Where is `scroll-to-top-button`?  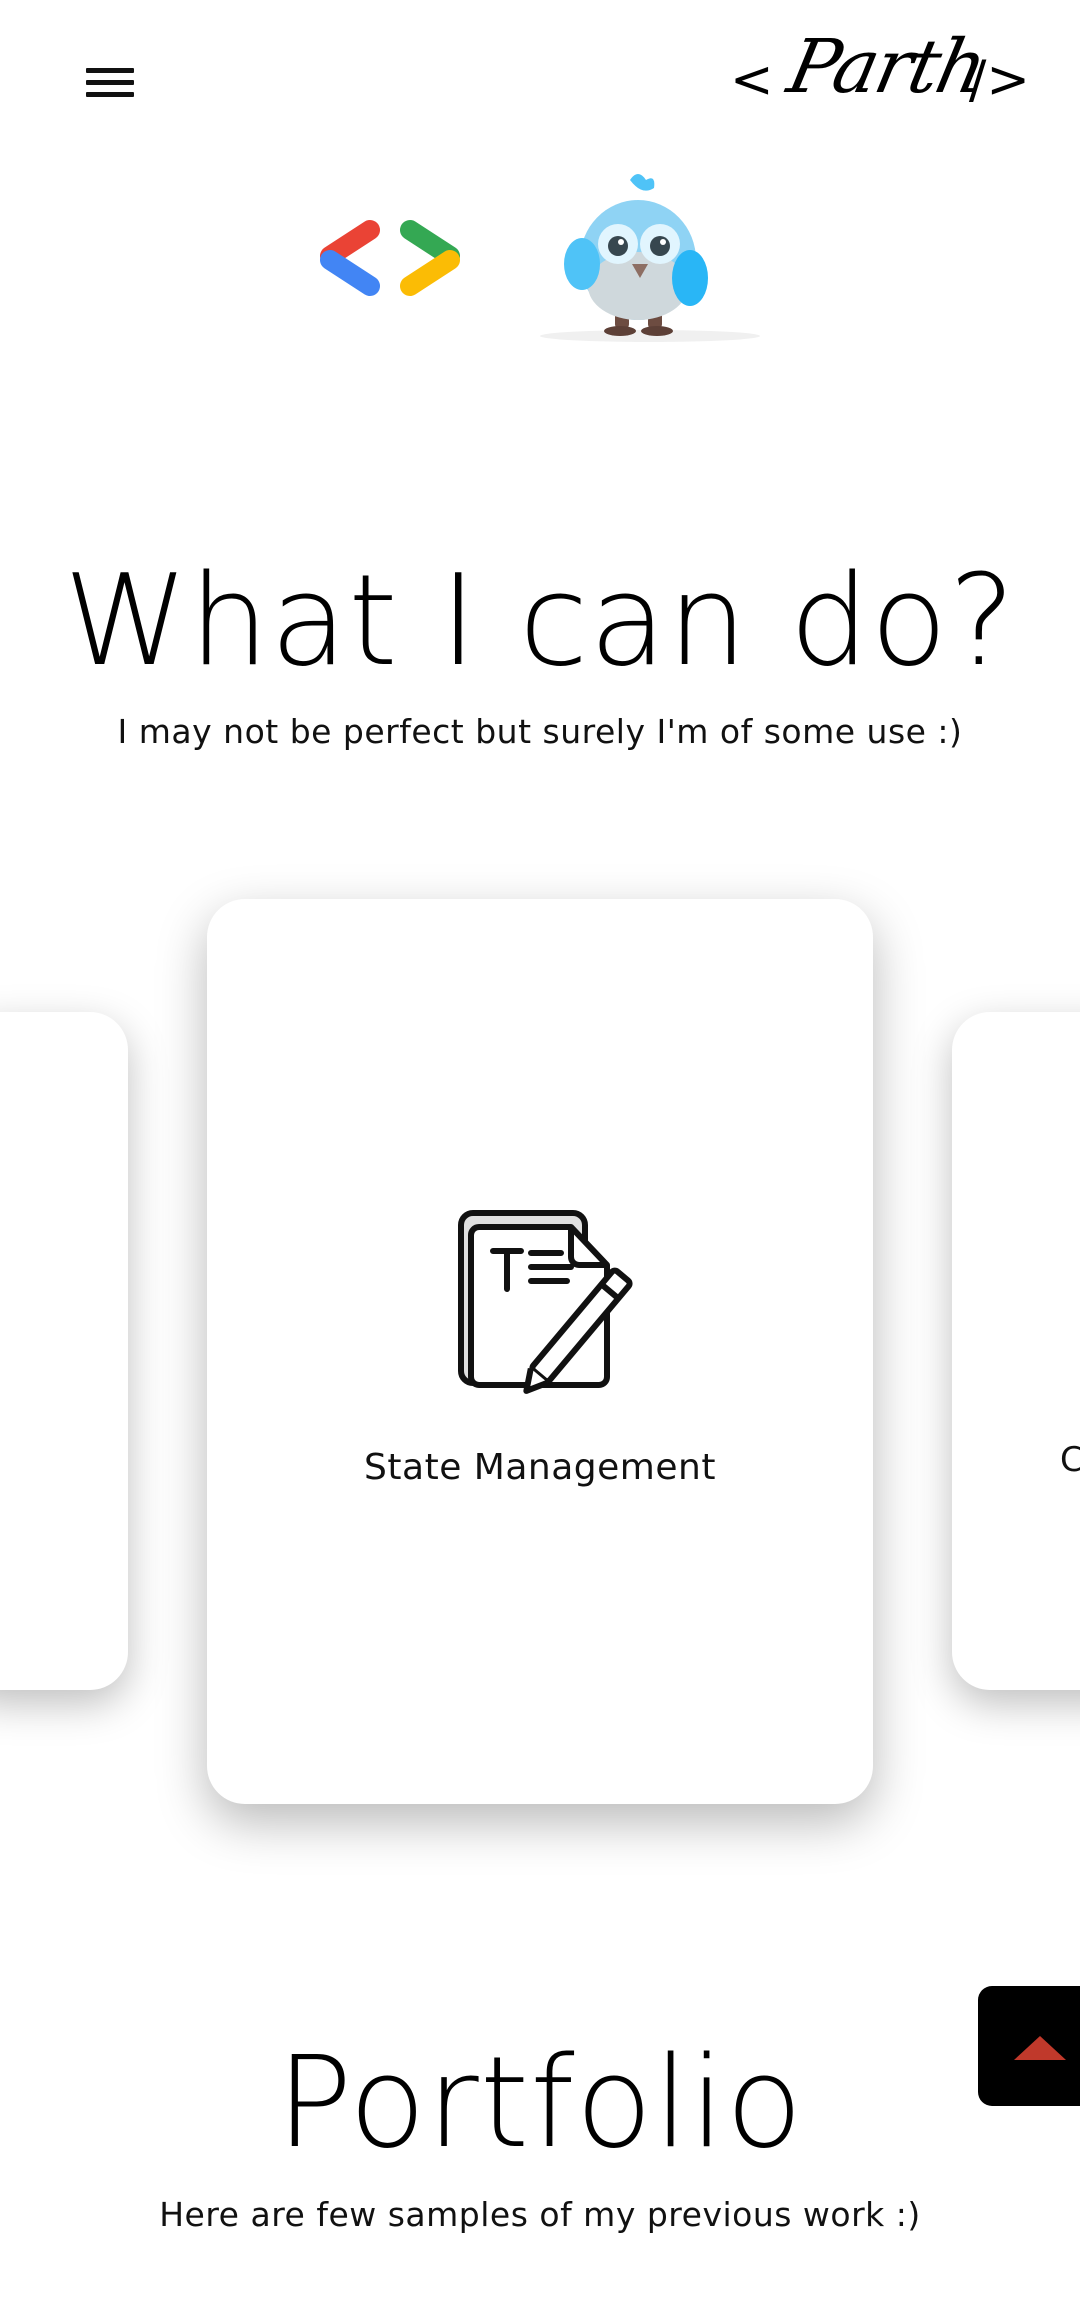 scroll-to-top-button is located at coordinates (1029, 2046).